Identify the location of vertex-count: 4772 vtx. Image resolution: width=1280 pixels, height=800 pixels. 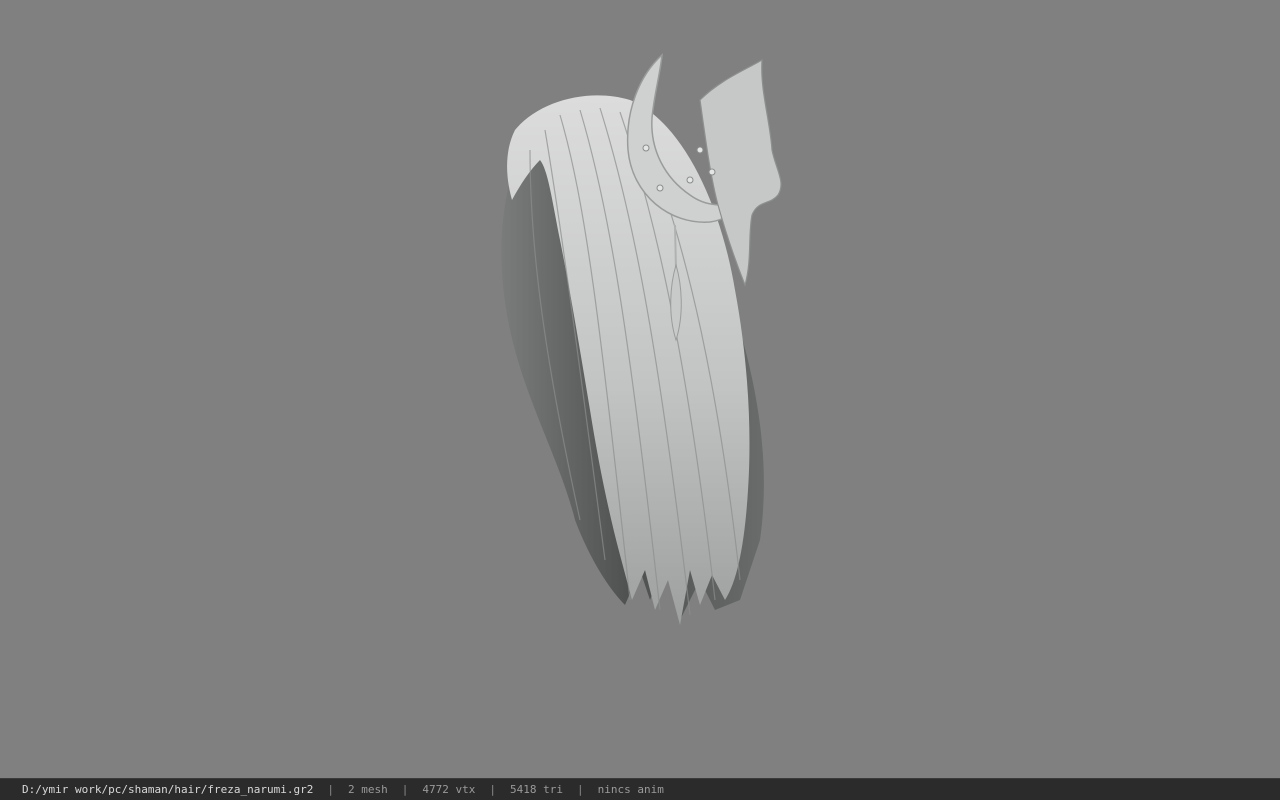
(449, 789).